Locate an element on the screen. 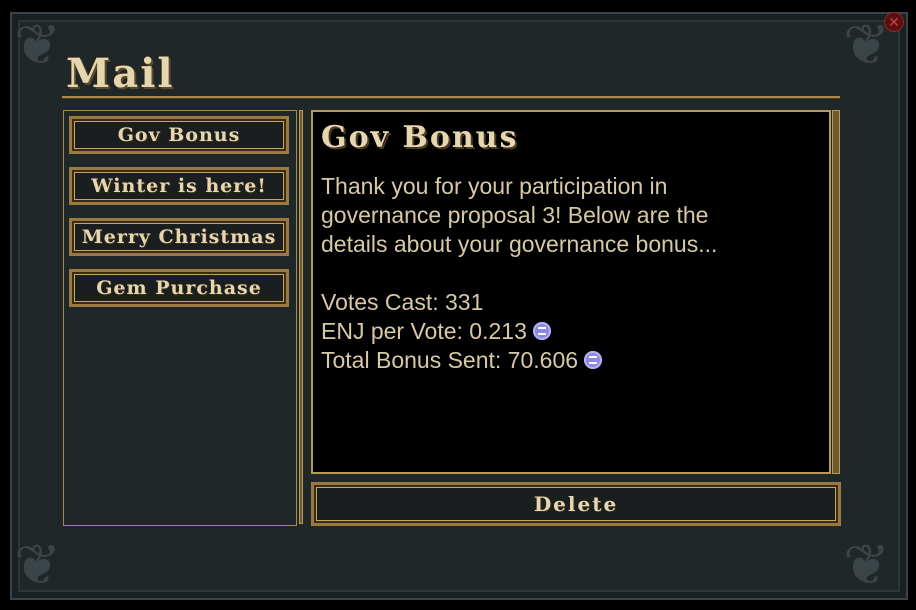  total-bonus-sent: Total Bonus Sent: 70.606 is located at coordinates (450, 360).